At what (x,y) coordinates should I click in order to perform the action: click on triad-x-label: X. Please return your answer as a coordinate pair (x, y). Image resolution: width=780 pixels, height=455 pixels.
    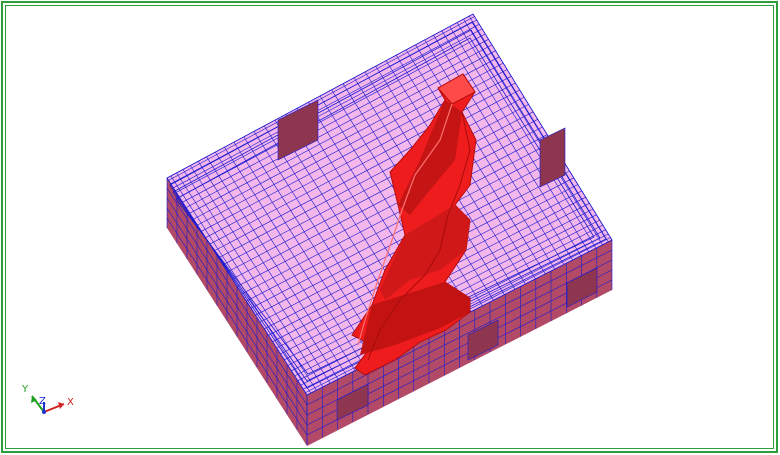
    Looking at the image, I should click on (70, 402).